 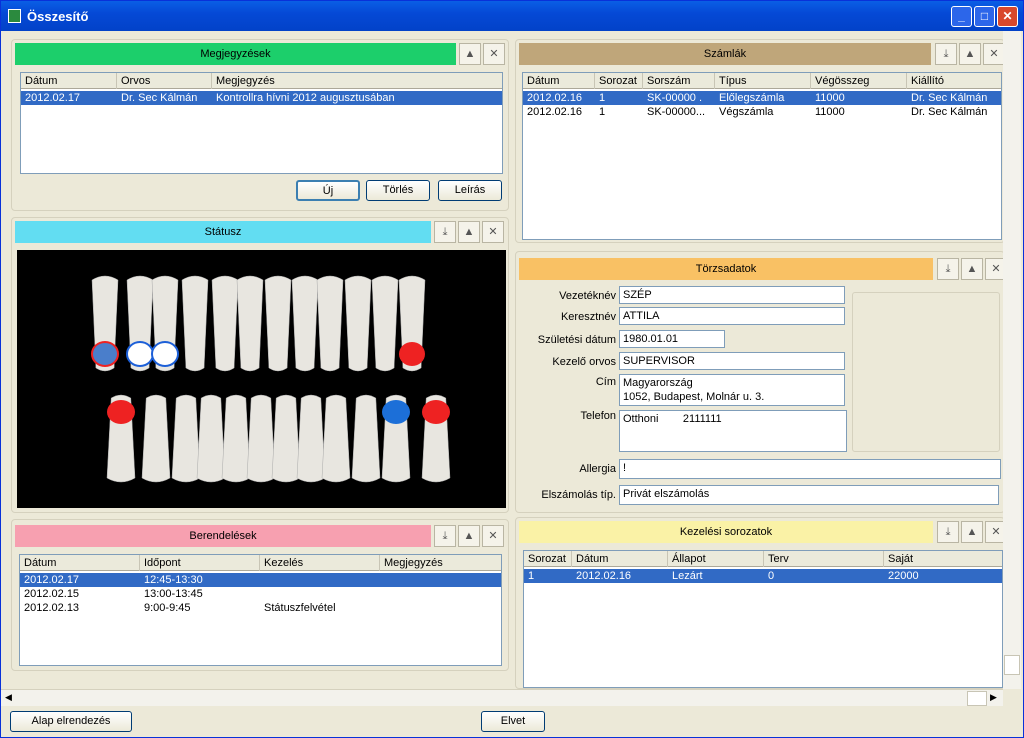 I want to click on col-time: Időpont, so click(x=200, y=563).